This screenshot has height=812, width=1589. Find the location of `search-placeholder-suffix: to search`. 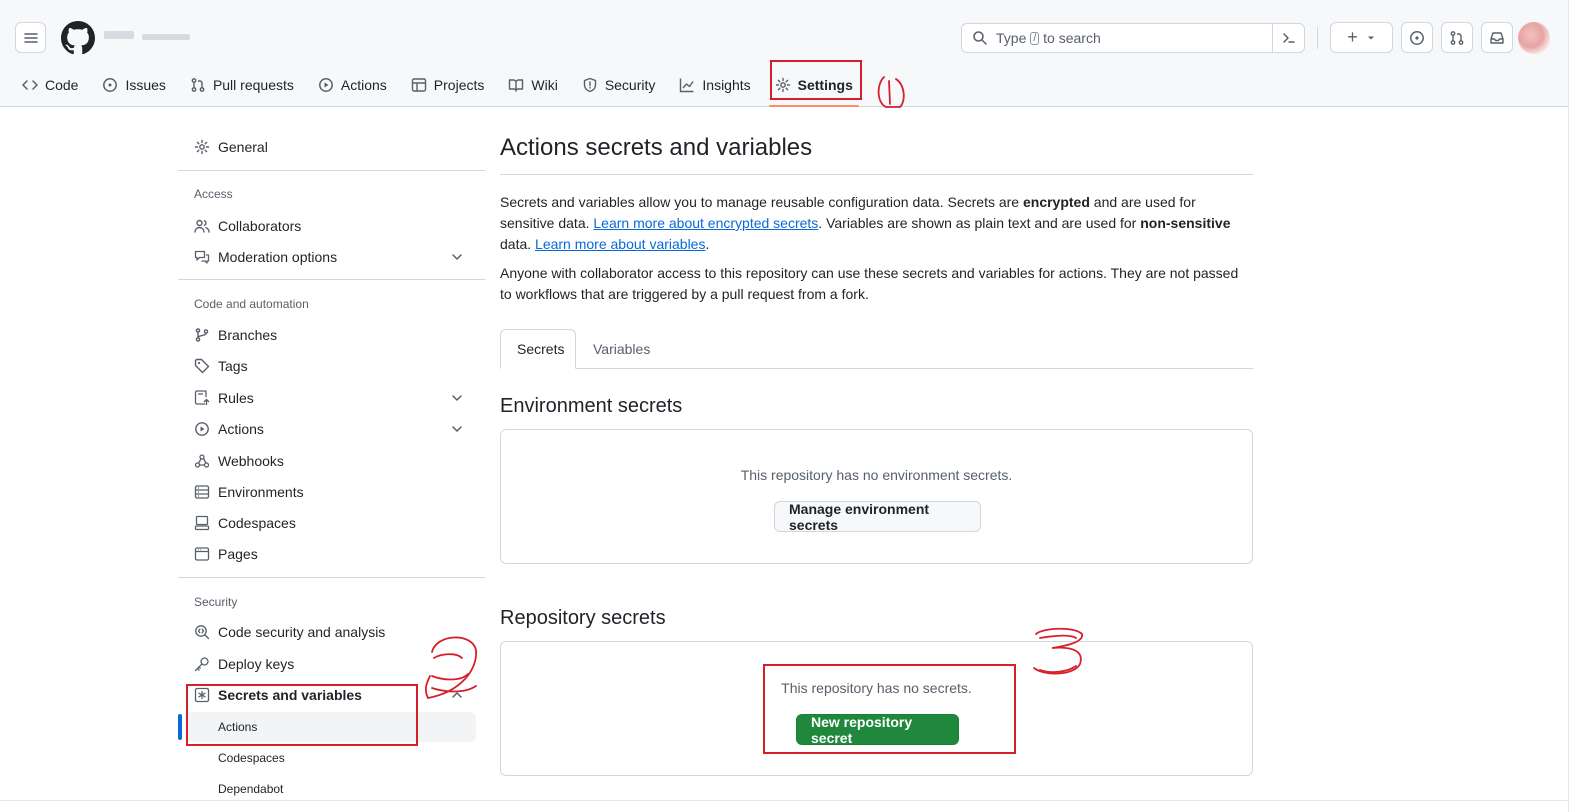

search-placeholder-suffix: to search is located at coordinates (1072, 38).